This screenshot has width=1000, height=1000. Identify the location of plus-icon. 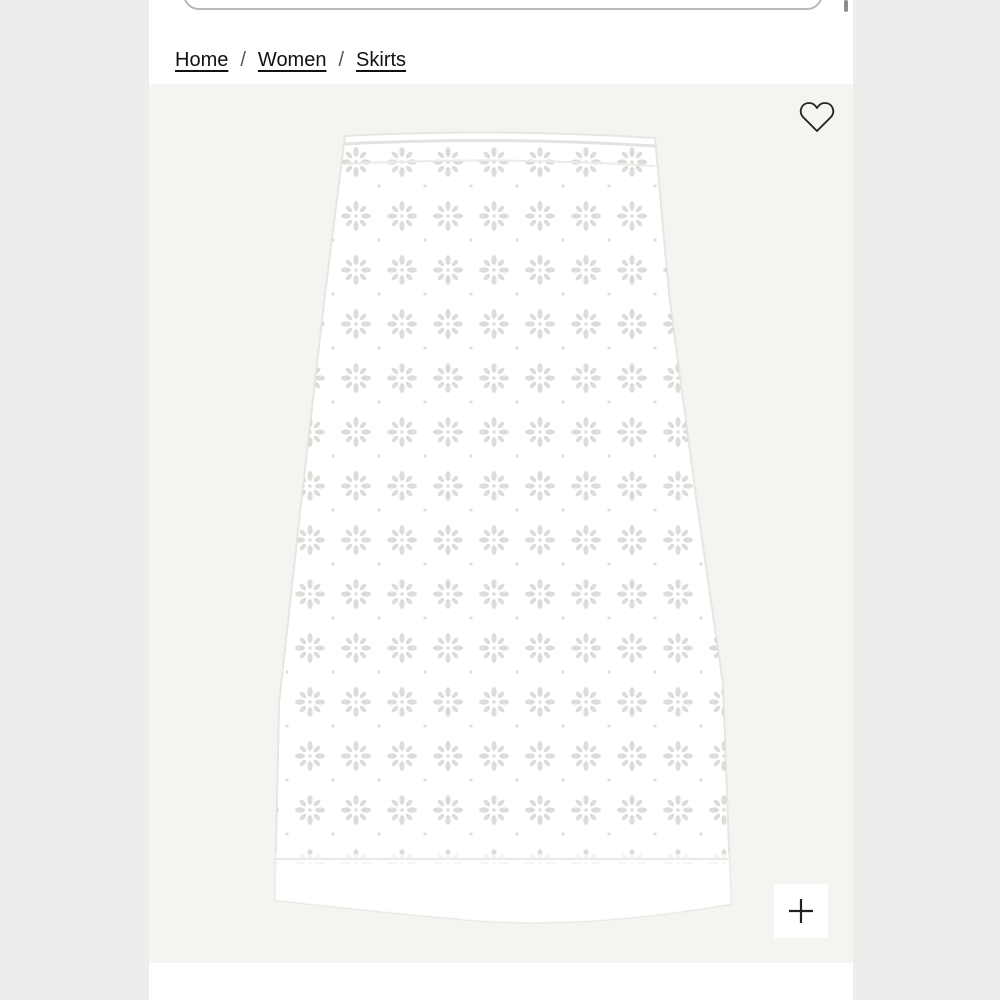
(801, 911).